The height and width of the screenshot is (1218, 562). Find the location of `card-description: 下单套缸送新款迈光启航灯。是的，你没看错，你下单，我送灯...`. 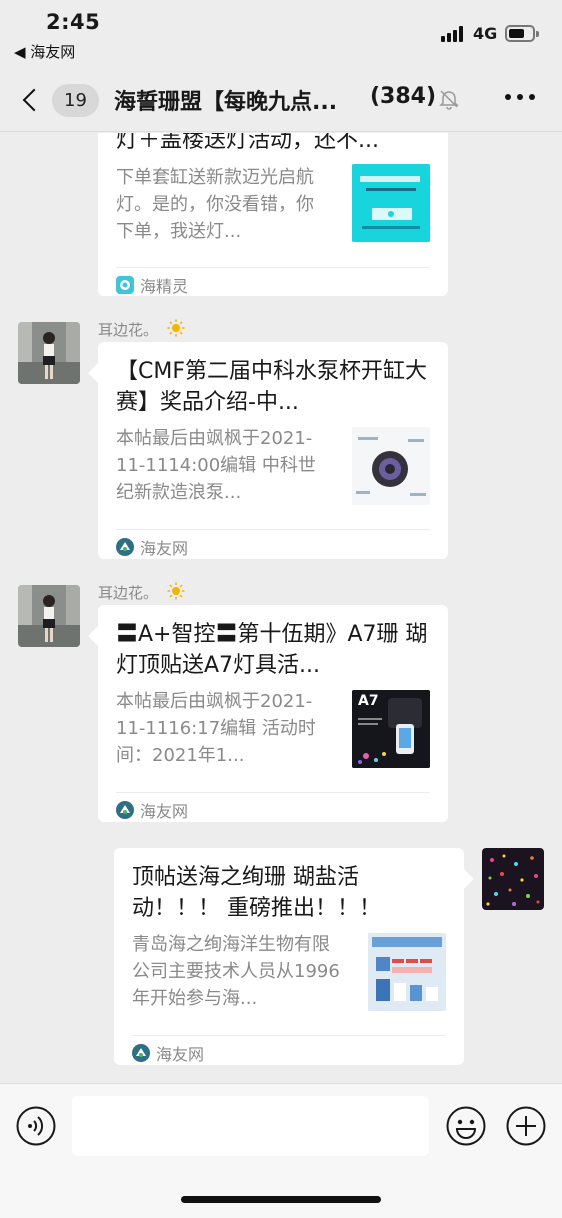

card-description: 下单套缸送新款迈光启航灯。是的，你没看错，你下单，我送灯... is located at coordinates (215, 204).